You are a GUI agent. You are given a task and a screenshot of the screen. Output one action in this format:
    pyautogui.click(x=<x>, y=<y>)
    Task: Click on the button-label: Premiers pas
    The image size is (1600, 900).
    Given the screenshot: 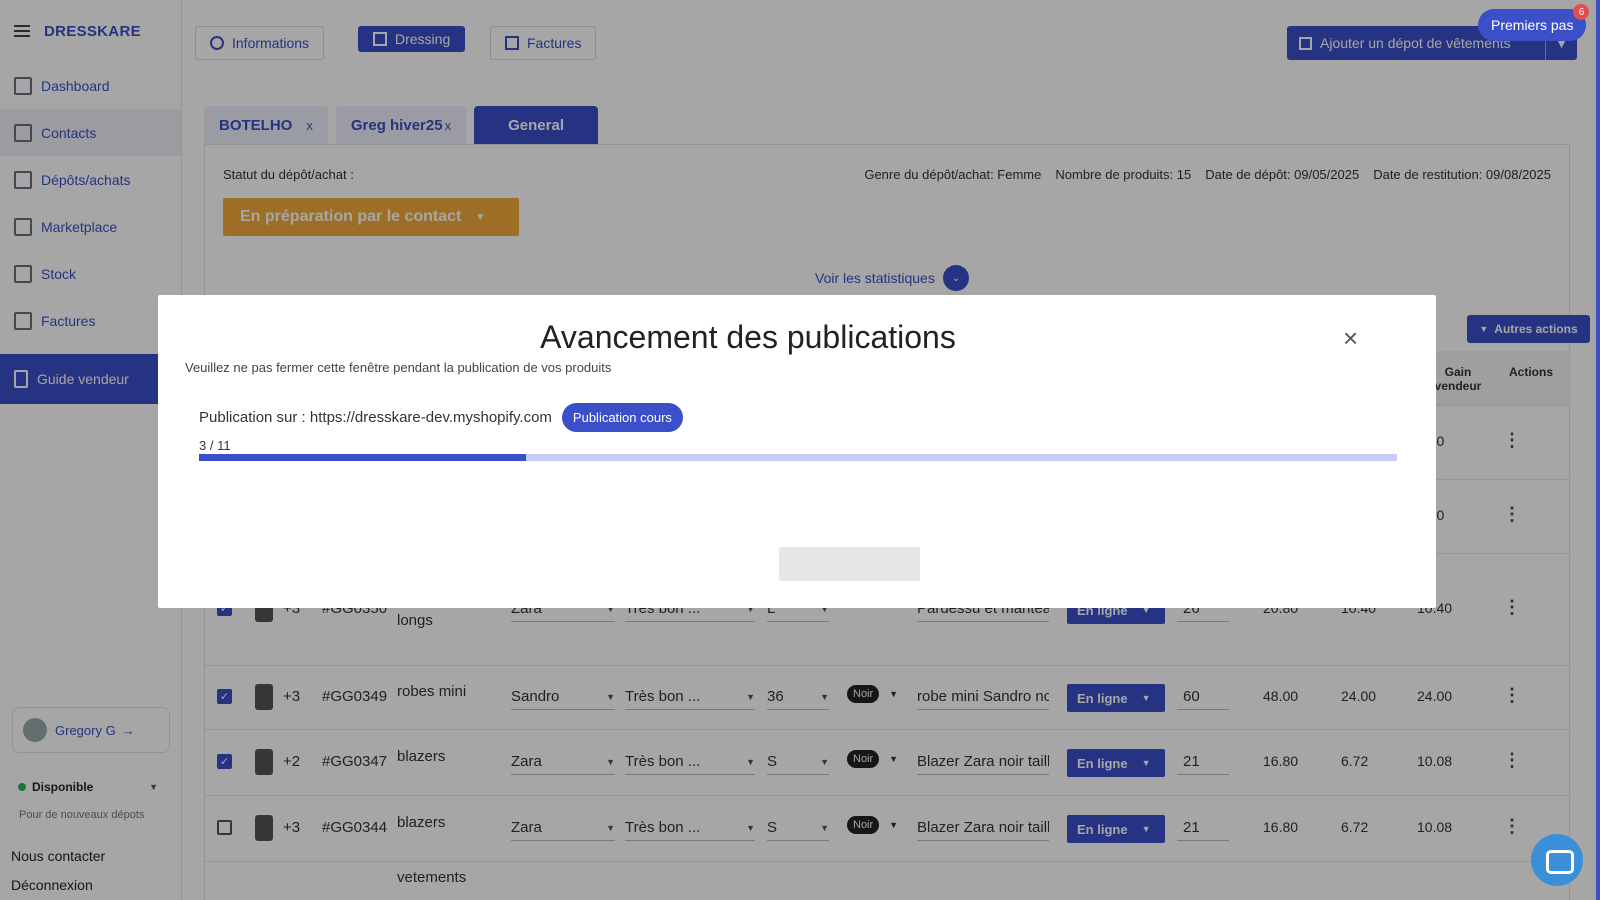 What is the action you would take?
    pyautogui.click(x=1532, y=25)
    